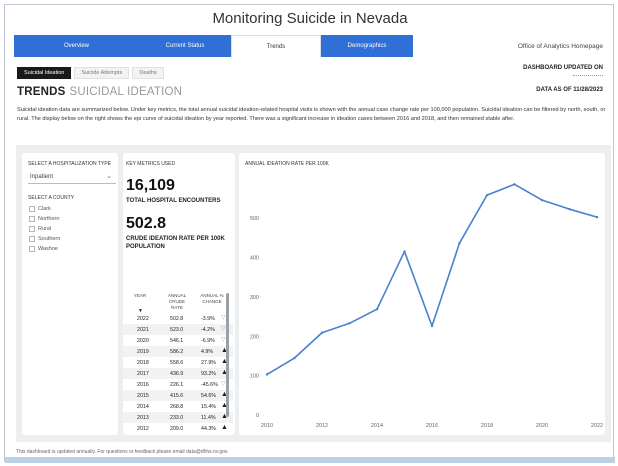  Describe the element at coordinates (143, 428) in the screenshot. I see `row-year: 2012` at that location.